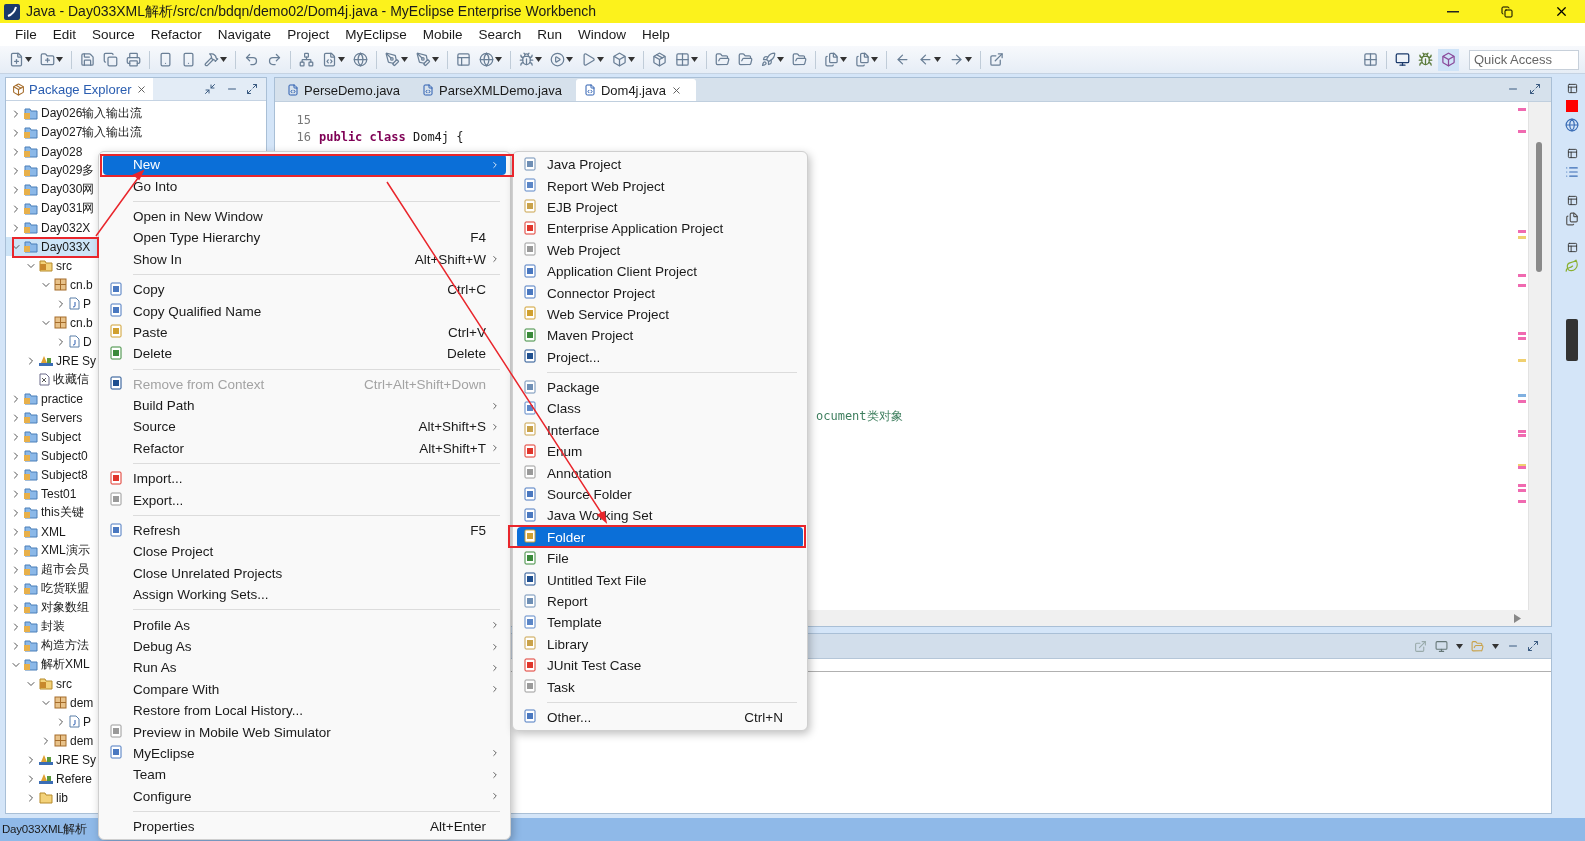 The height and width of the screenshot is (841, 1585). Describe the element at coordinates (45, 829) in the screenshot. I see `status-text: Day033XML解析` at that location.